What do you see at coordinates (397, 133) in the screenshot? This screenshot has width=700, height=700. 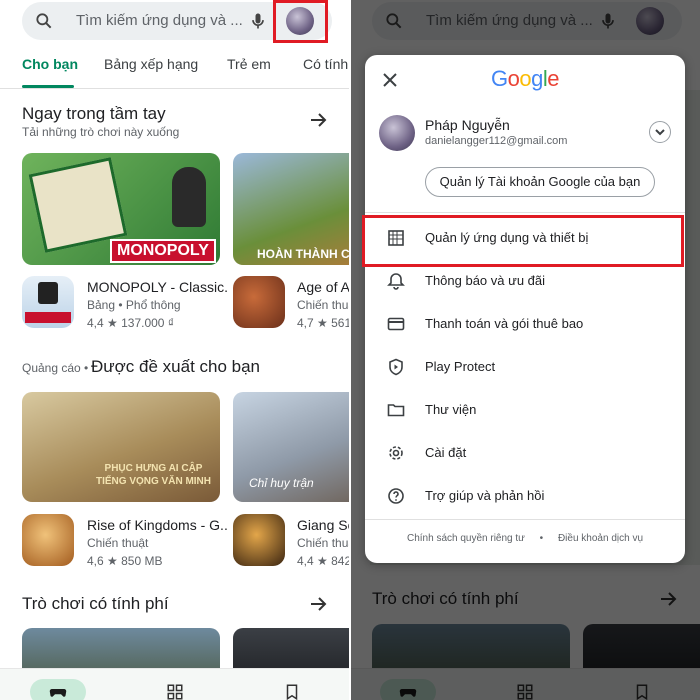 I see `user-avatar` at bounding box center [397, 133].